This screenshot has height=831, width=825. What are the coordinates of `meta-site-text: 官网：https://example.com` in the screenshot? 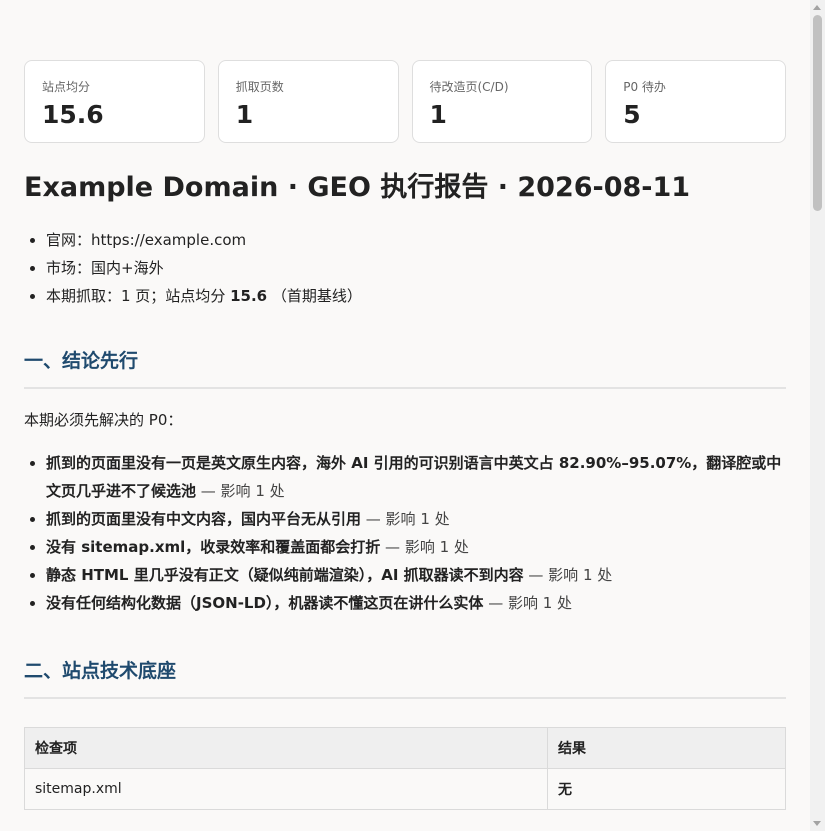 It's located at (146, 240).